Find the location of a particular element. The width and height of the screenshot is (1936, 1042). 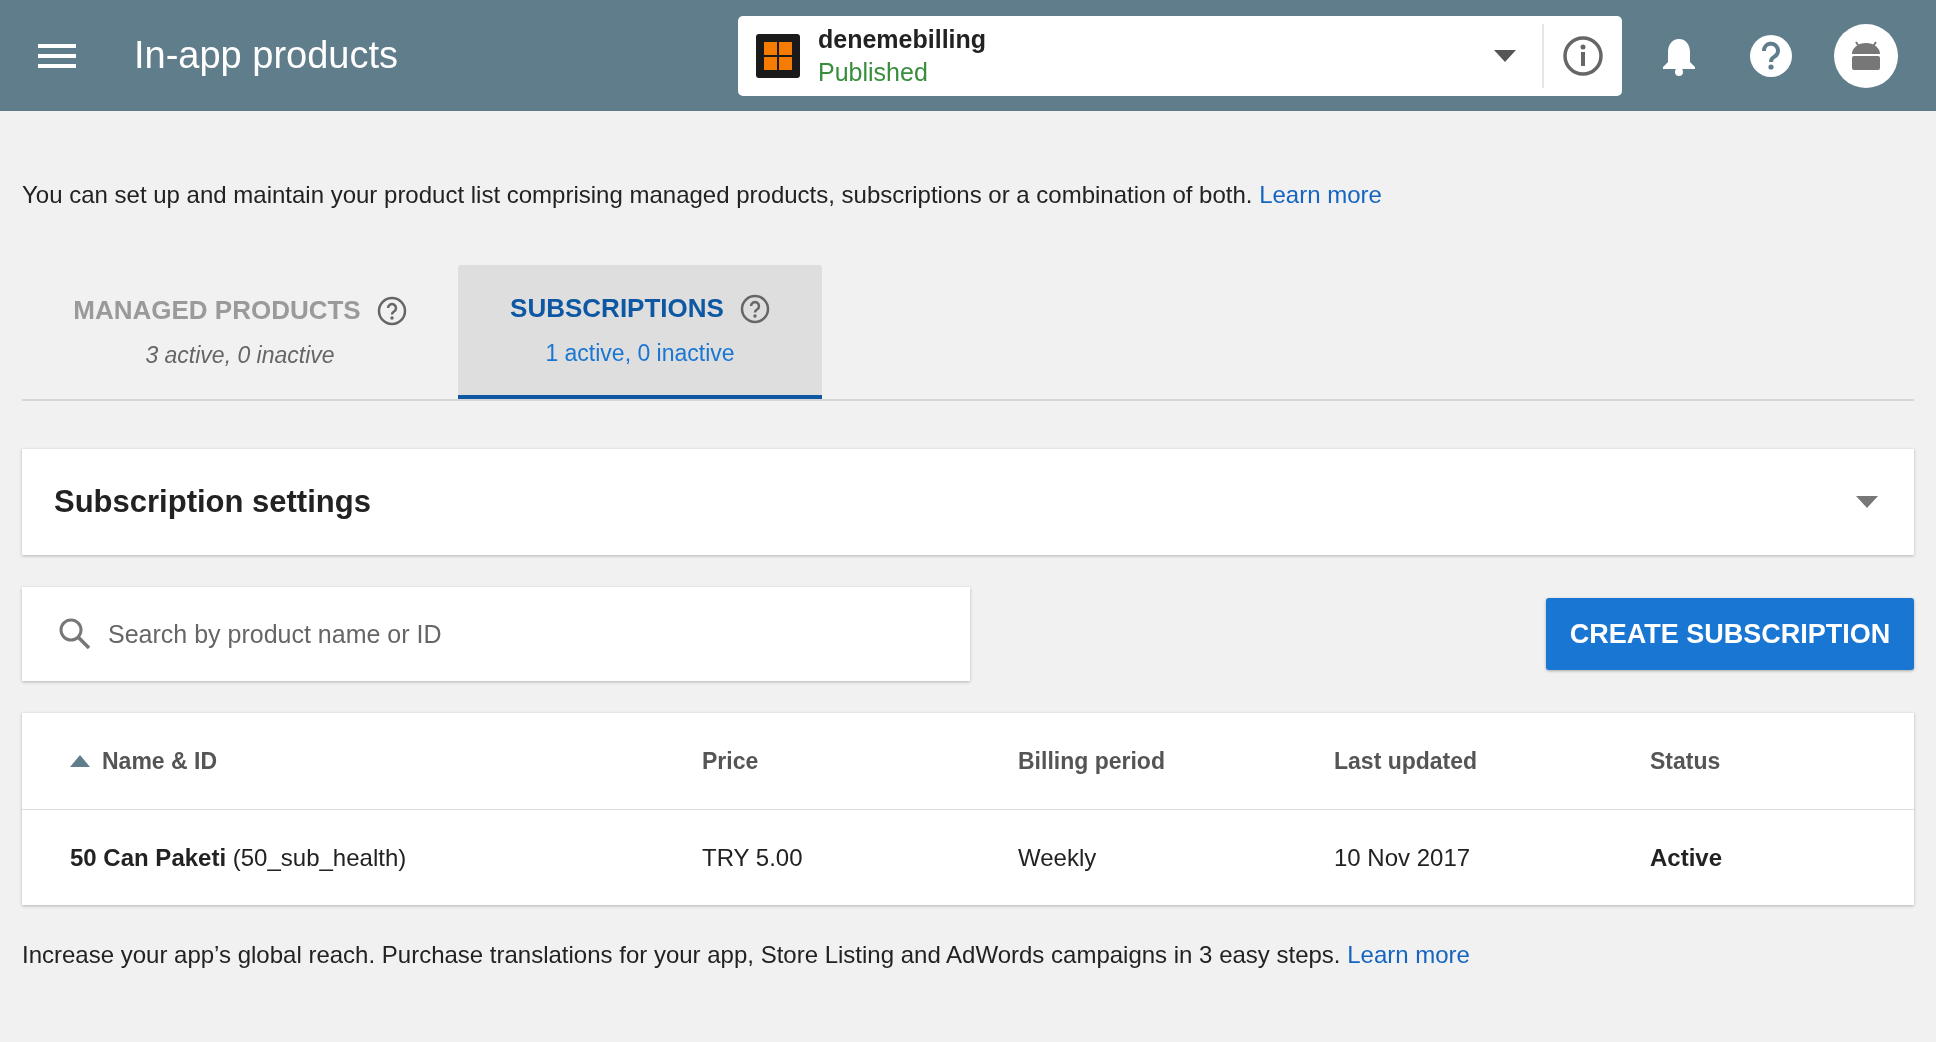

search-field: Search by product name or ID is located at coordinates (496, 634).